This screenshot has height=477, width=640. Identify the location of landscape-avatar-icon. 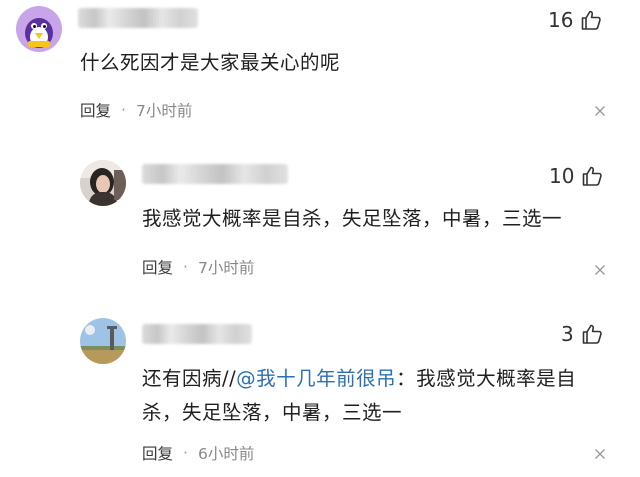
(103, 341).